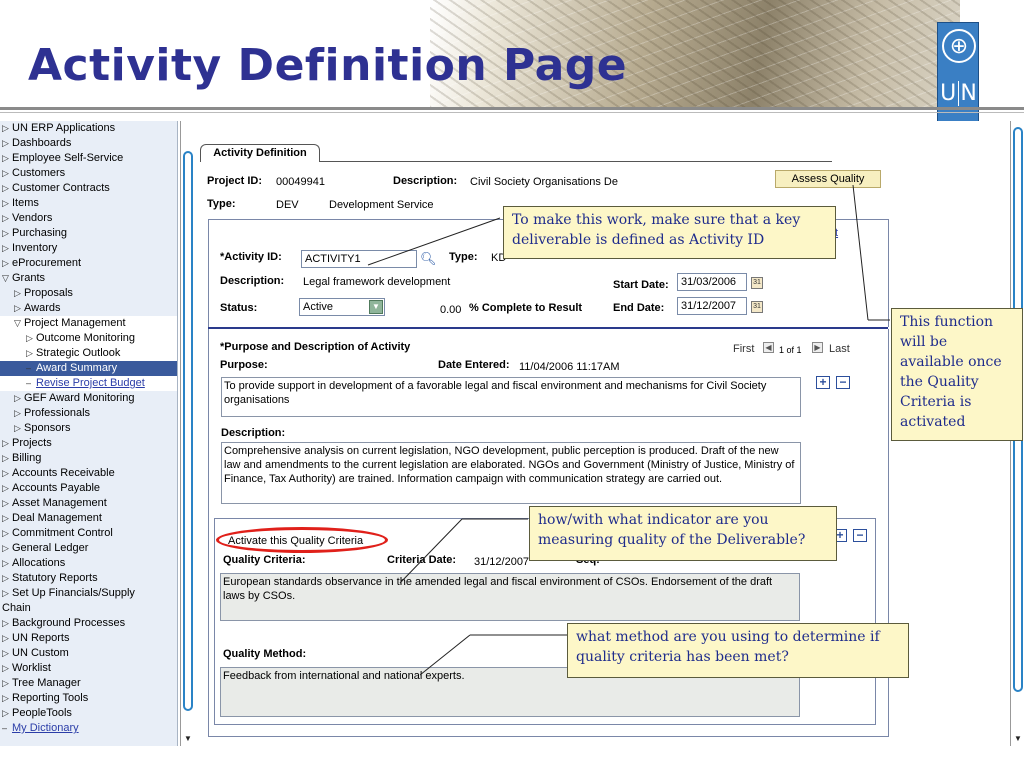  Describe the element at coordinates (463, 257) in the screenshot. I see `activity-type-label: Type:` at that location.